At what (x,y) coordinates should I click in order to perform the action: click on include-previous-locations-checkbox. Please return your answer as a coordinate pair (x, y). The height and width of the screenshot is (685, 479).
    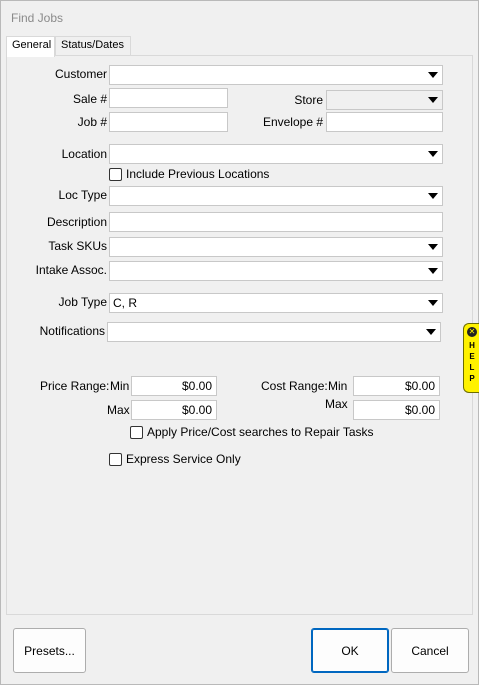
    Looking at the image, I should click on (115, 174).